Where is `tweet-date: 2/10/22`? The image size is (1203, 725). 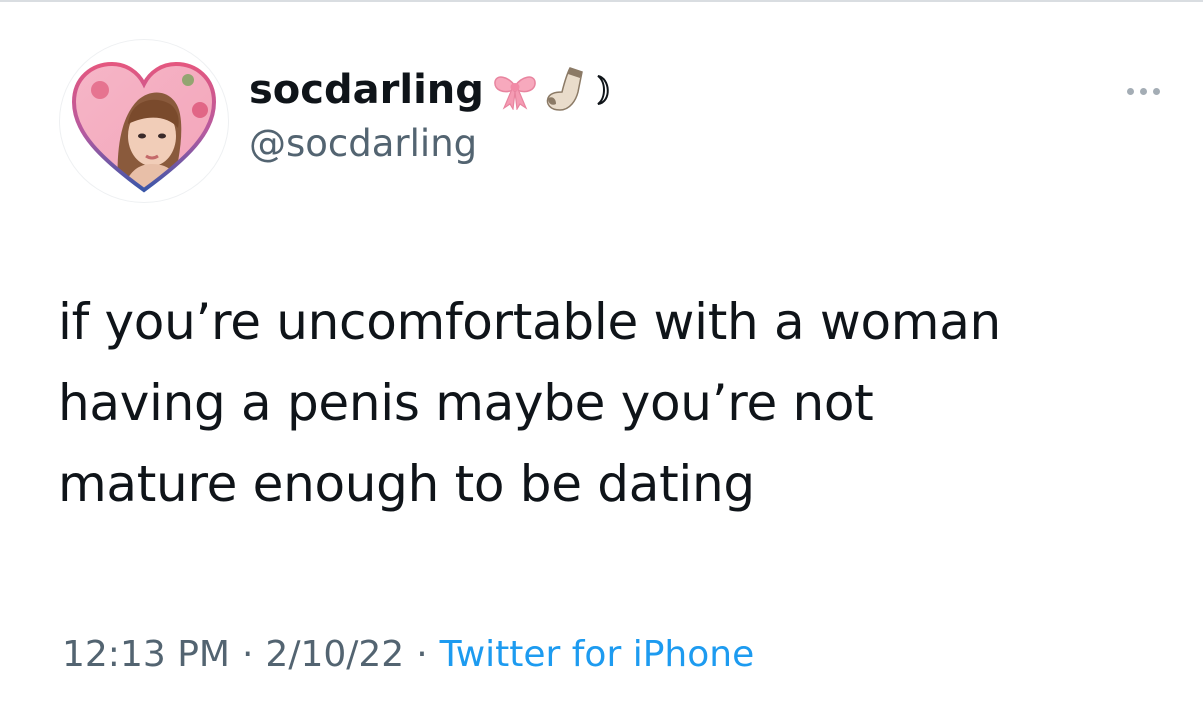 tweet-date: 2/10/22 is located at coordinates (334, 654).